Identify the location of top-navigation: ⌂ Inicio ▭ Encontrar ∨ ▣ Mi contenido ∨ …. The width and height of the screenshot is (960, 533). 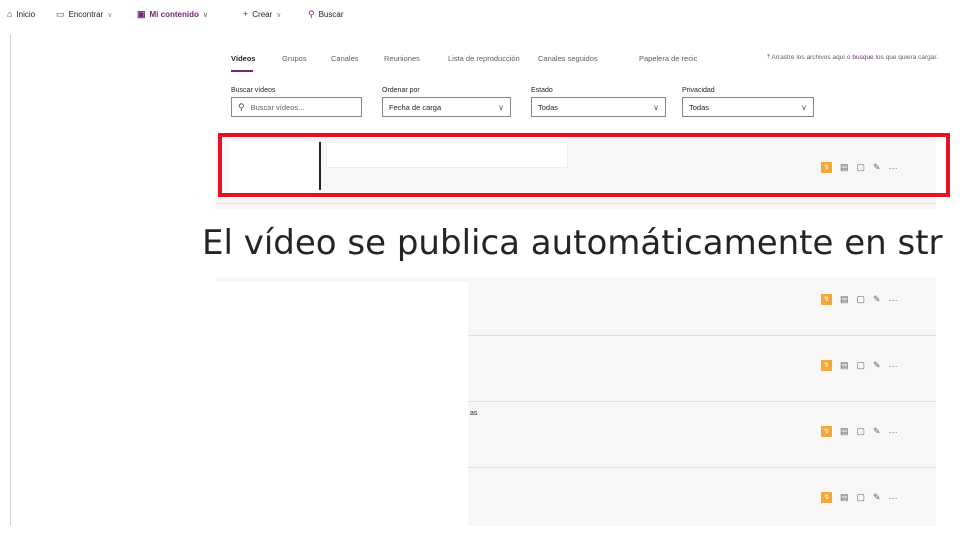
(480, 17).